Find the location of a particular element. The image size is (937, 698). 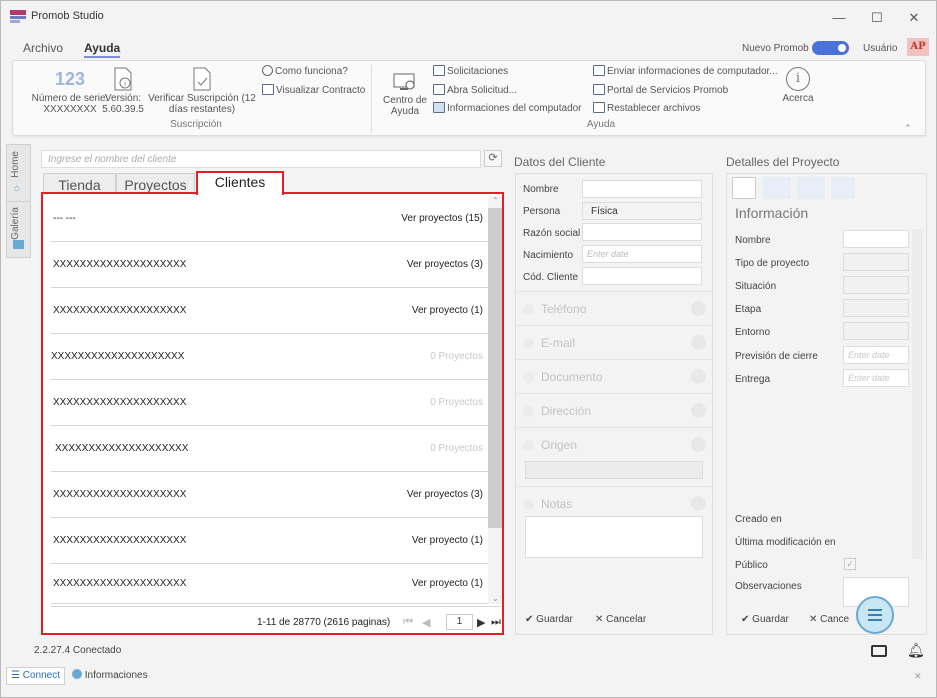

collapse-ribbon-icon: ⌃ is located at coordinates (908, 128).